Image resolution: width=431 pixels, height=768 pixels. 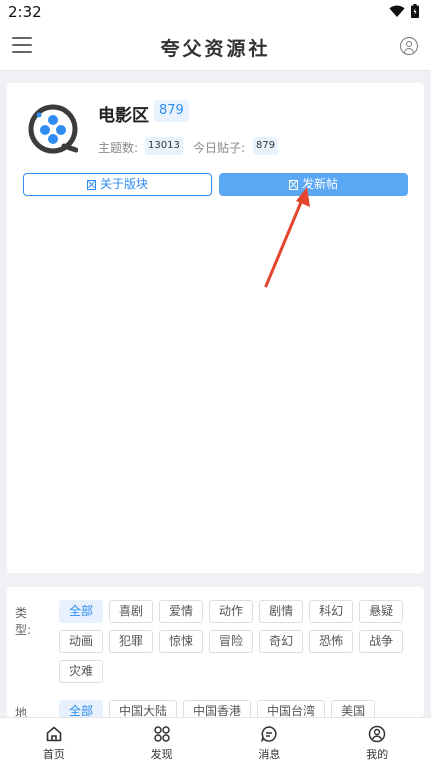 What do you see at coordinates (397, 11) in the screenshot?
I see `wifi-icon` at bounding box center [397, 11].